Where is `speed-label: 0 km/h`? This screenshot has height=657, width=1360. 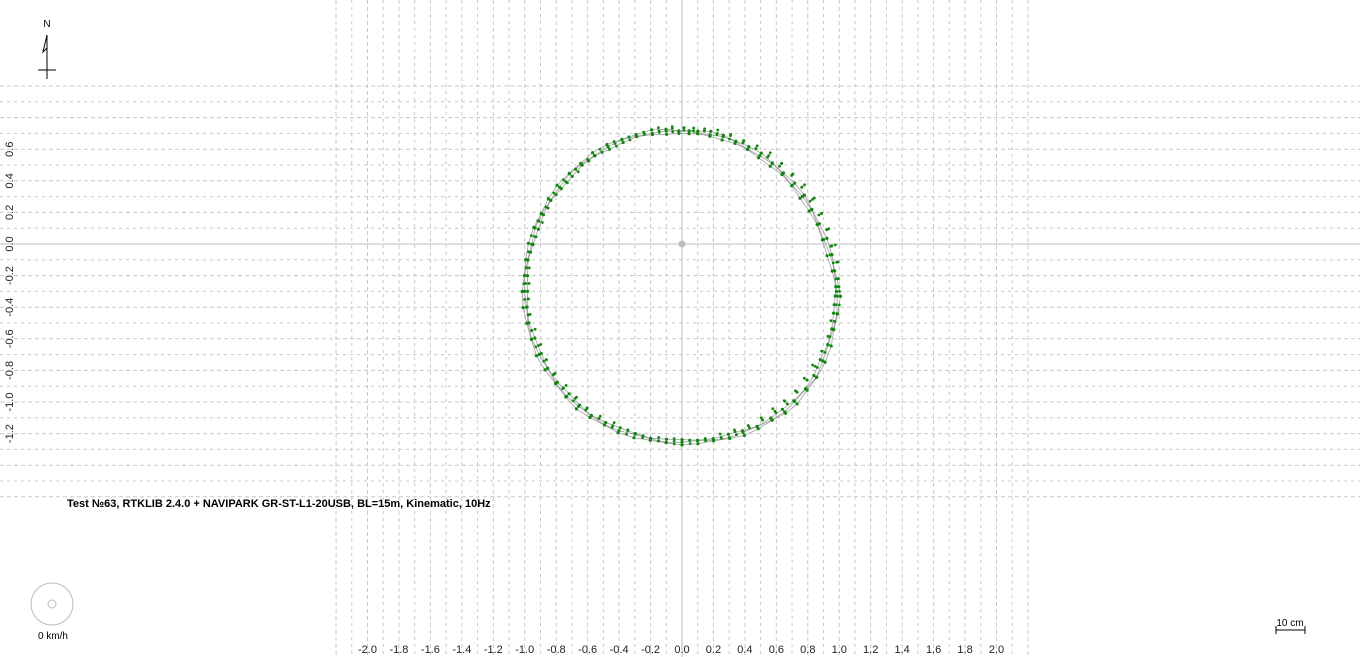
speed-label: 0 km/h is located at coordinates (53, 636).